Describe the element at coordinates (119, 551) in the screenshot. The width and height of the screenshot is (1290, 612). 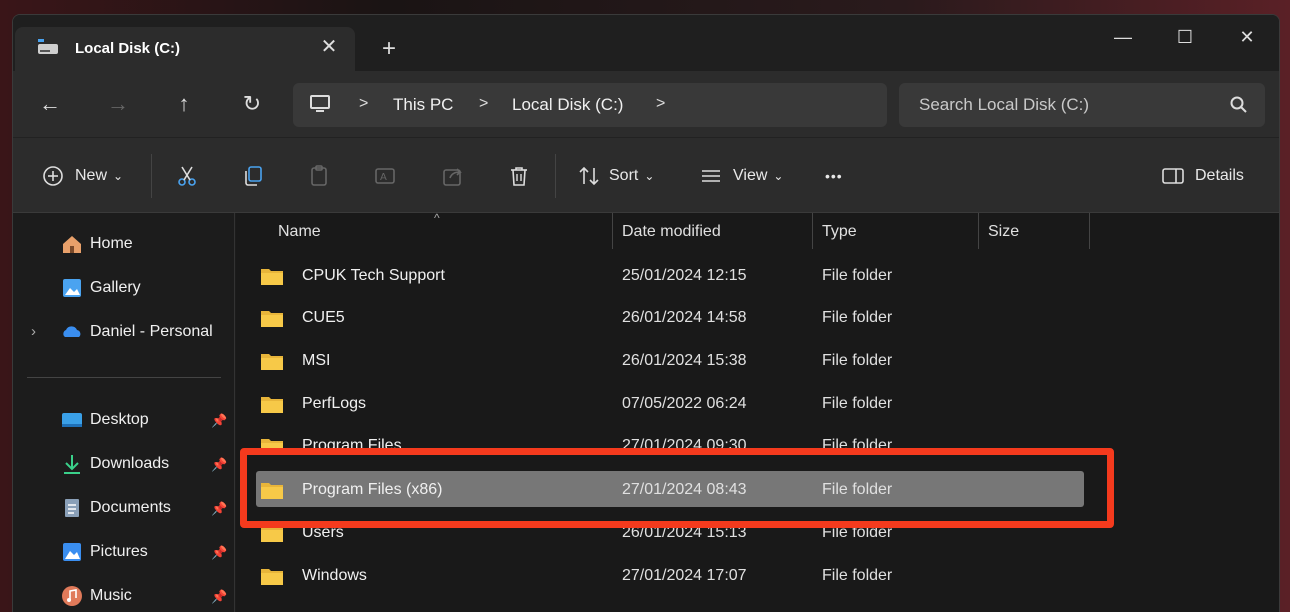
I see `sidebar-item-label: Pictures` at that location.